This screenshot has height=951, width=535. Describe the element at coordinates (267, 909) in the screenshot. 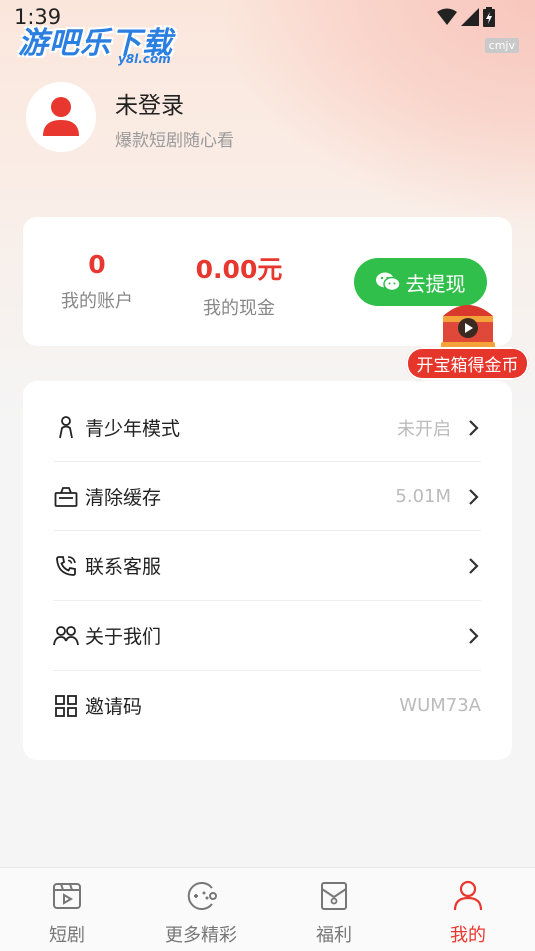

I see `bottom-tab-bar: 短剧 更多精彩 福利 我的` at that location.